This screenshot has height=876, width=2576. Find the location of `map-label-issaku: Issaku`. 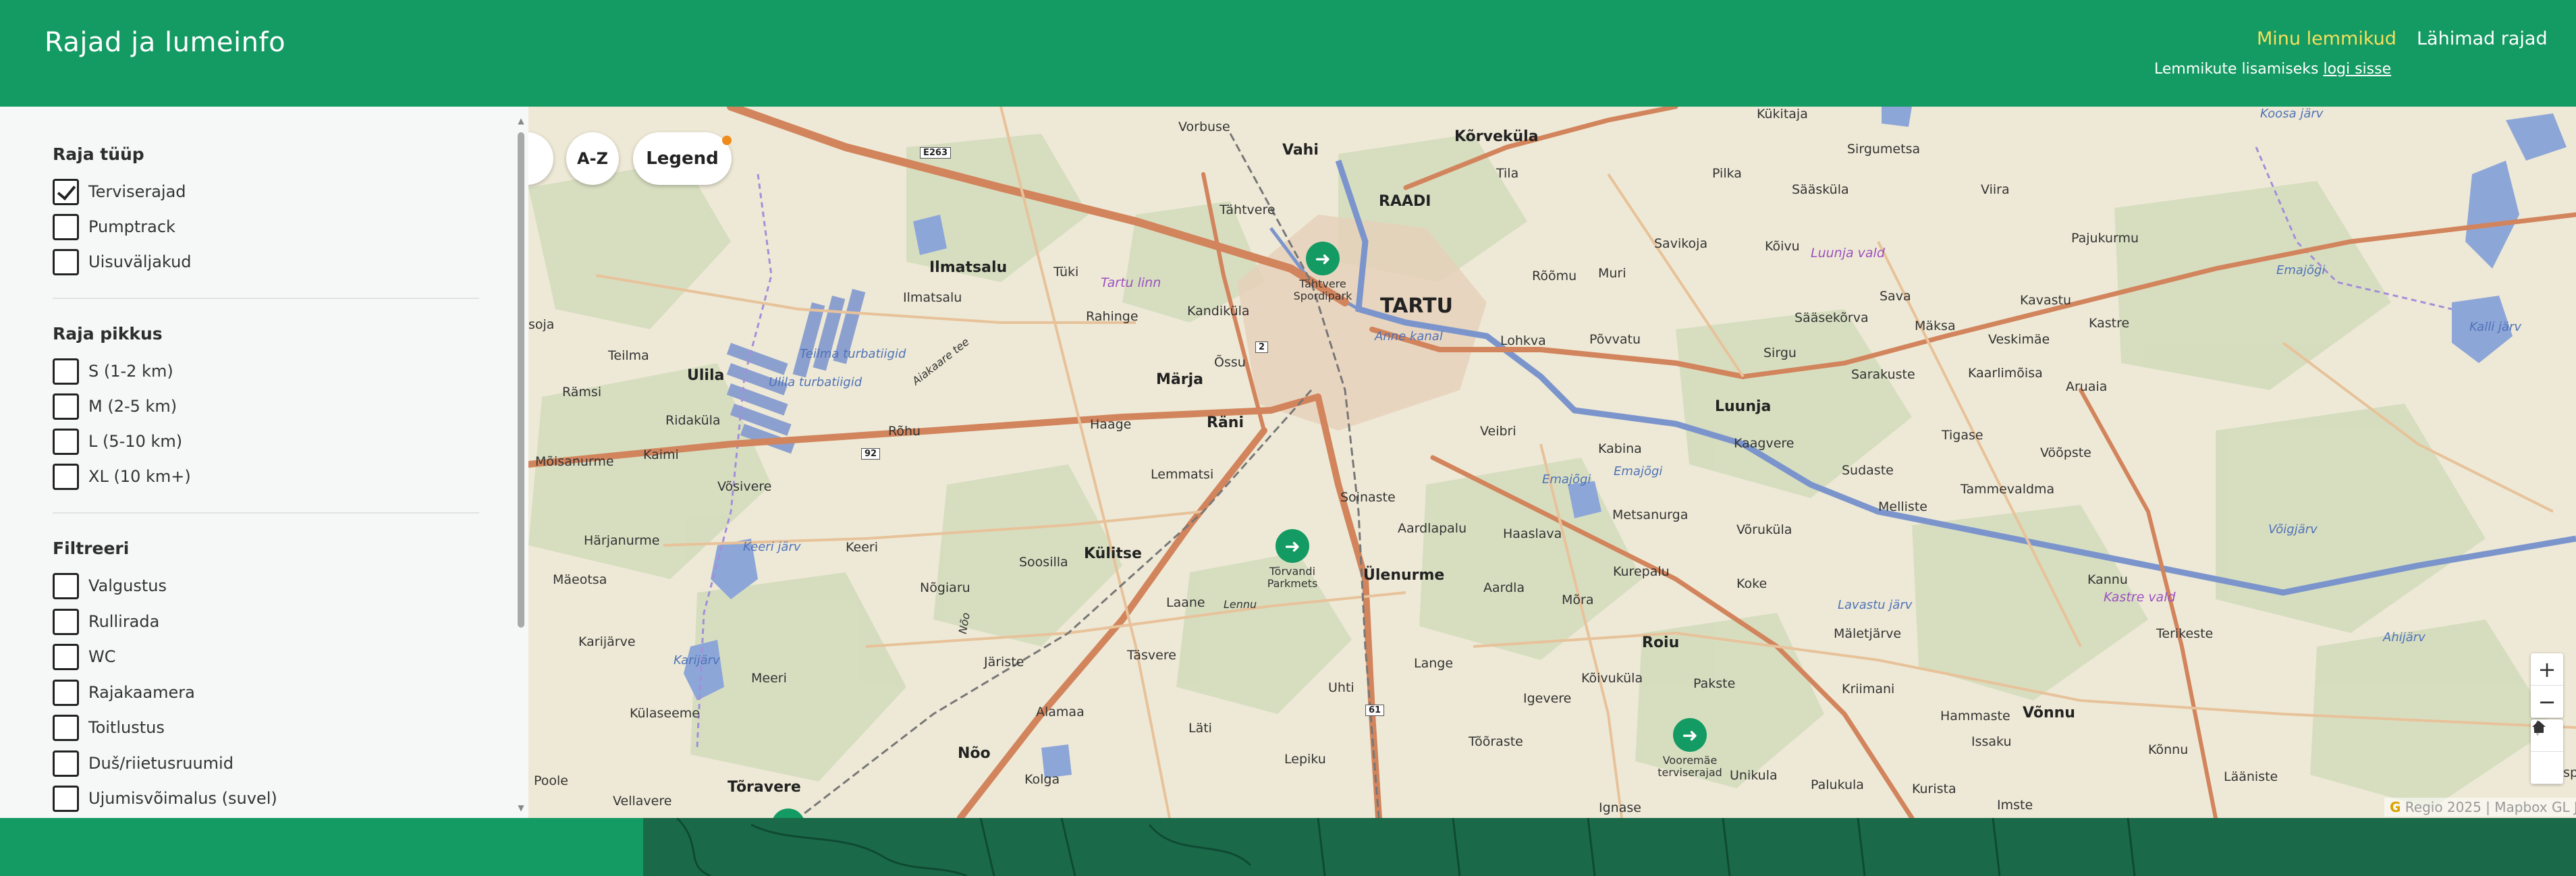

map-label-issaku: Issaku is located at coordinates (1991, 741).